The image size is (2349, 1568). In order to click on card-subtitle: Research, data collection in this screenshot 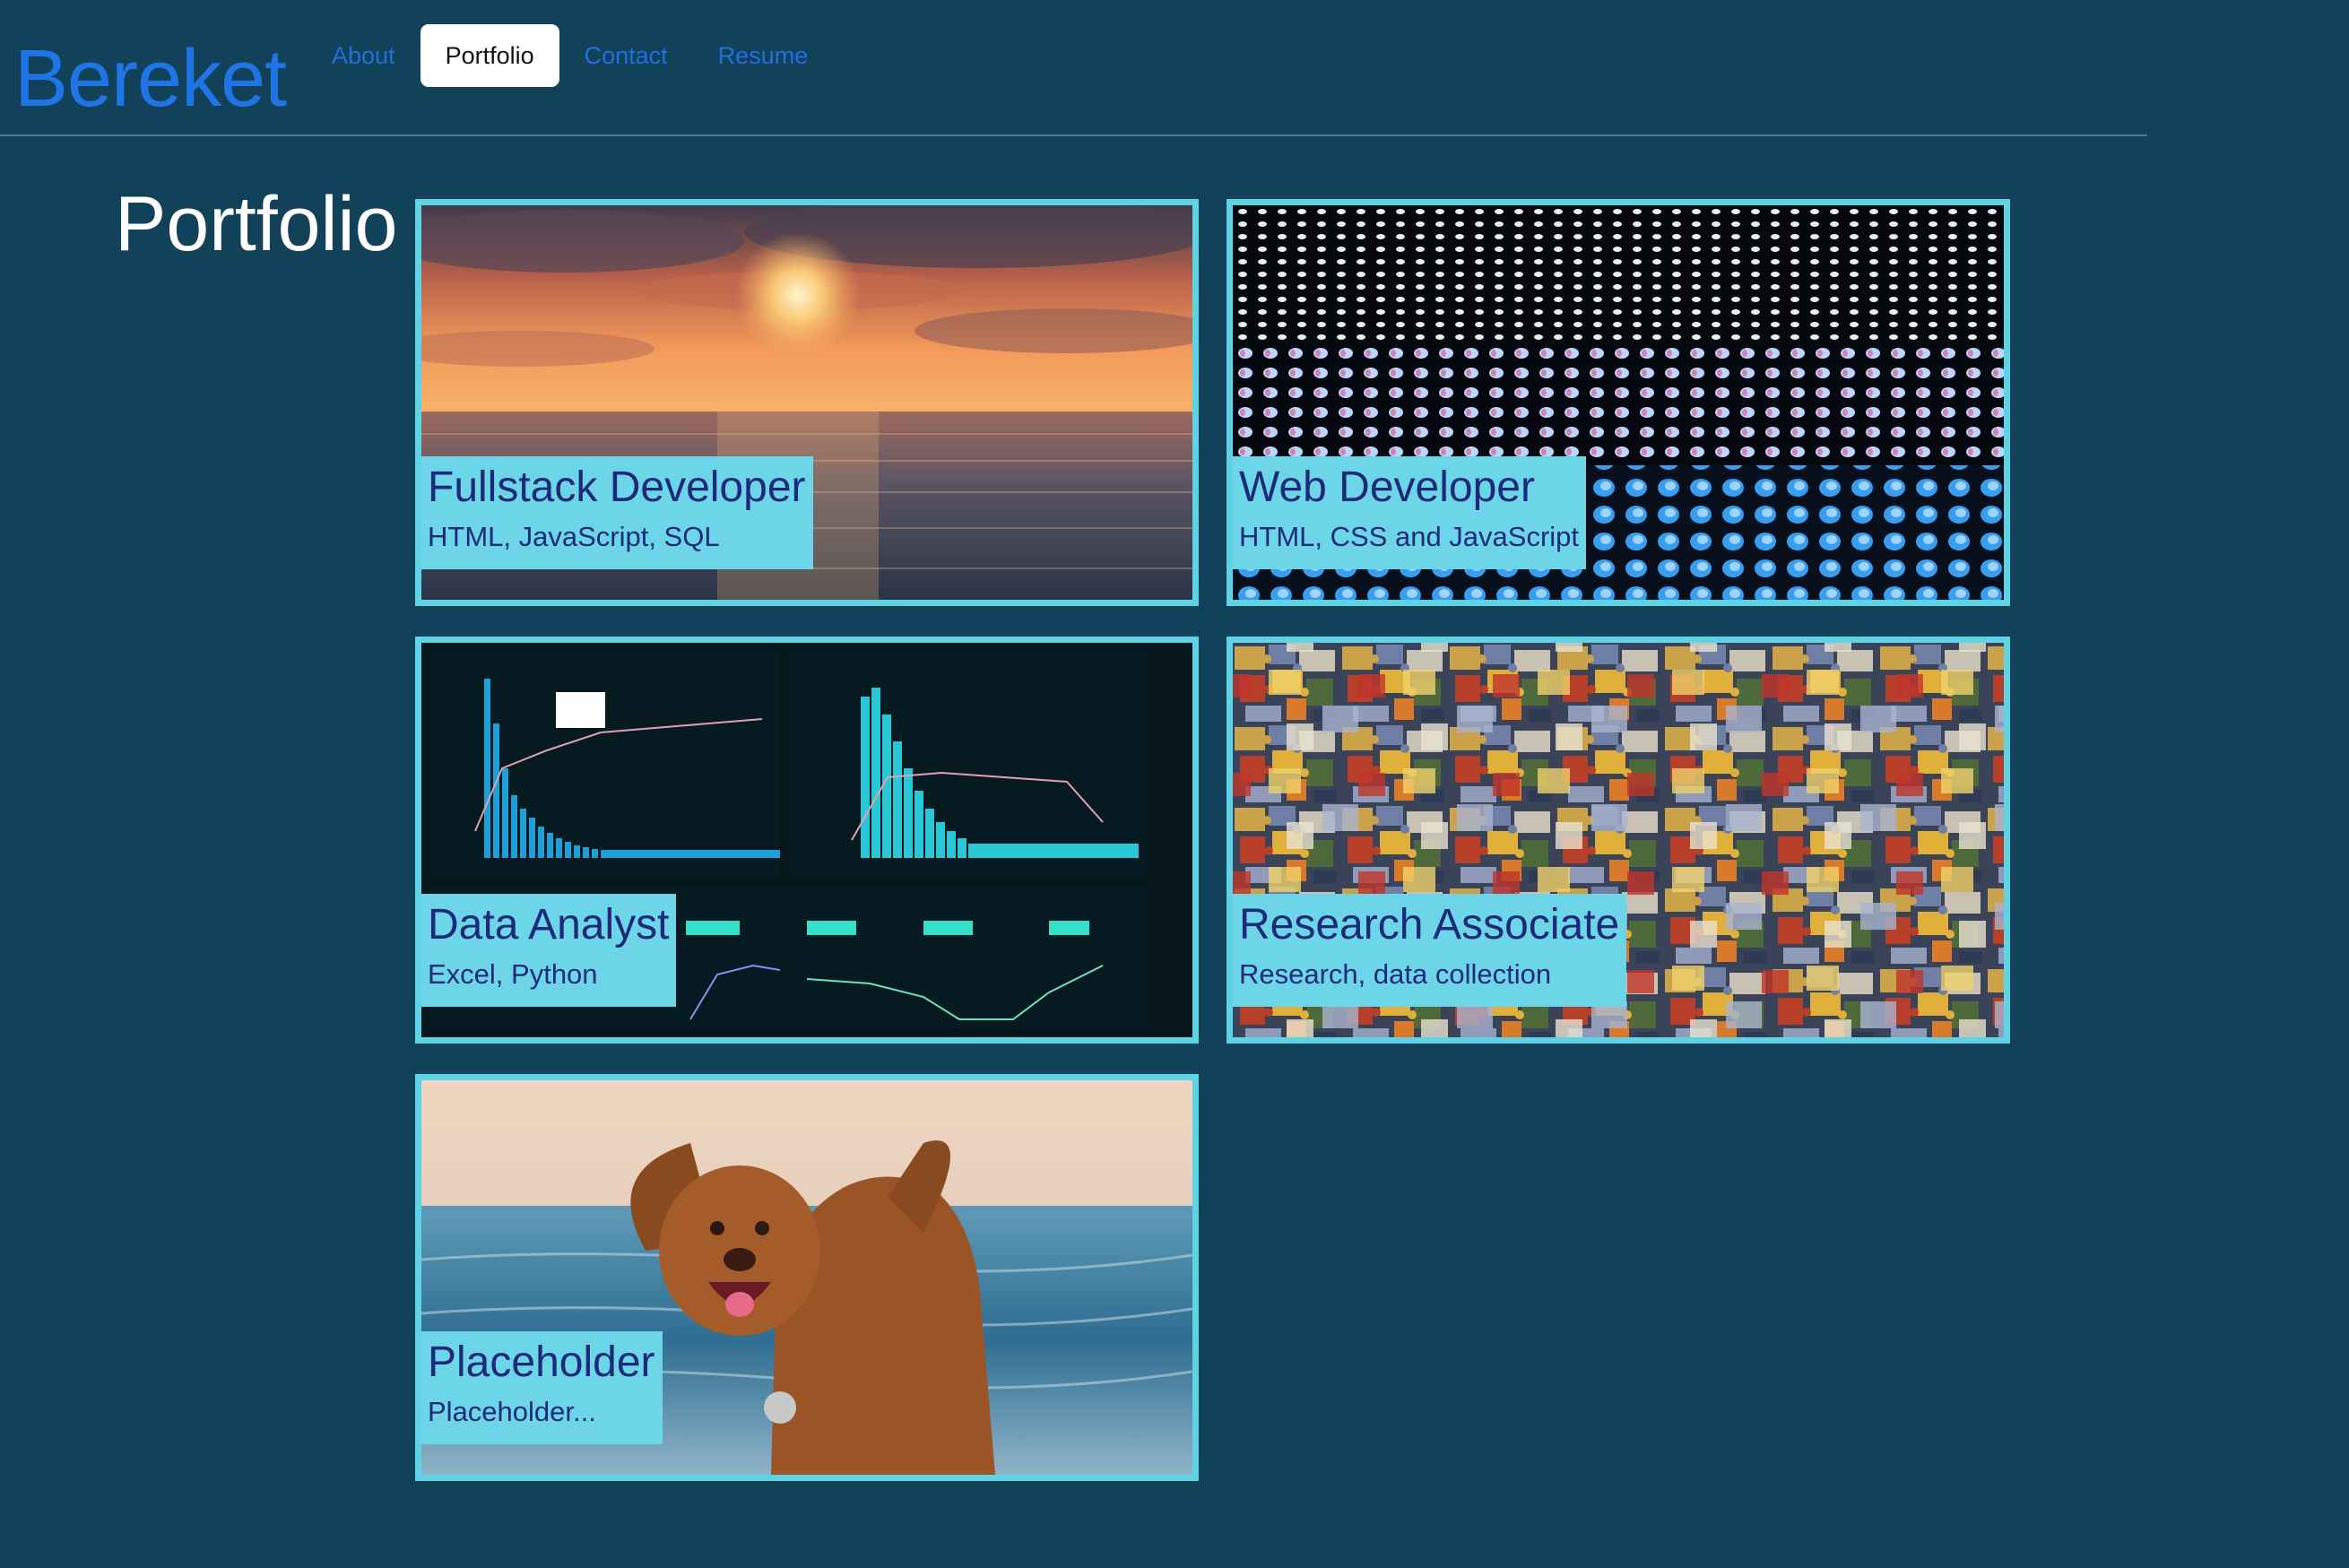, I will do `click(1395, 974)`.